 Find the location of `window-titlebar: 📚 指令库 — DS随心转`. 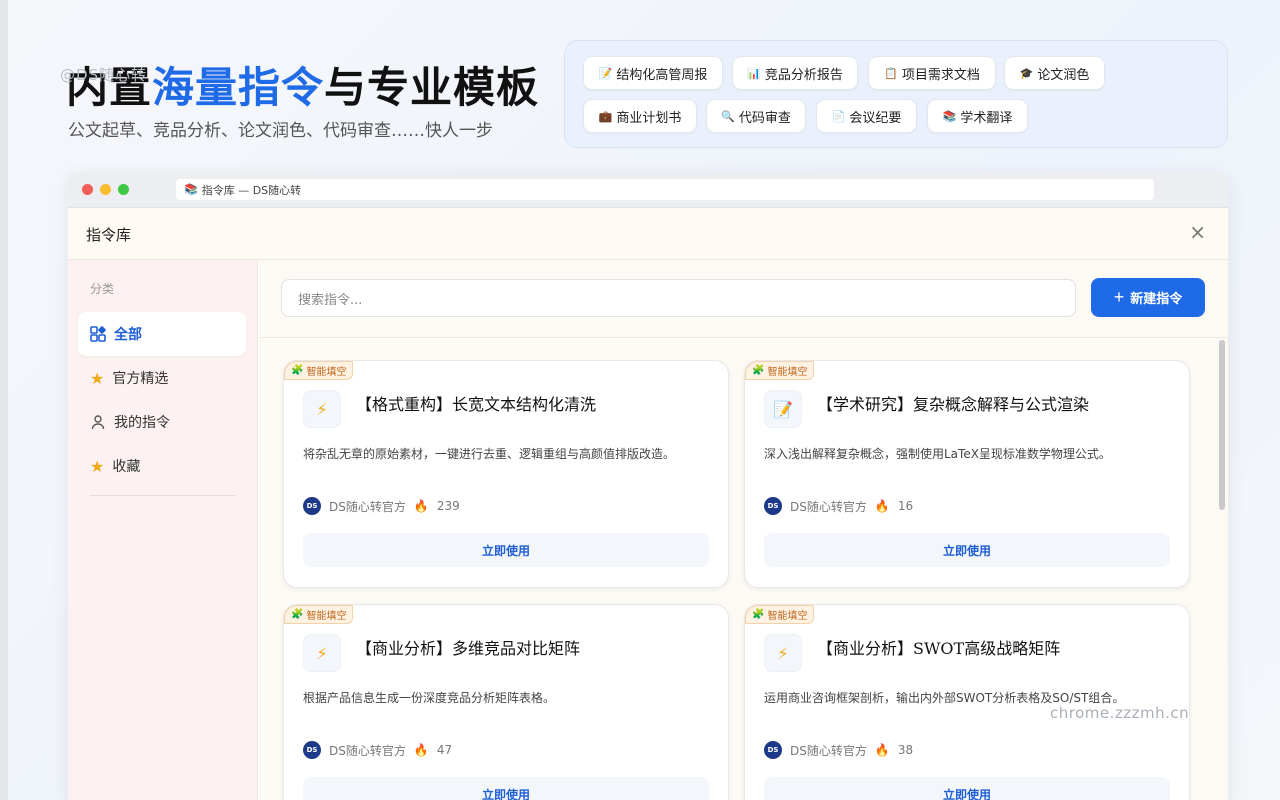

window-titlebar: 📚 指令库 — DS随心转 is located at coordinates (648, 190).